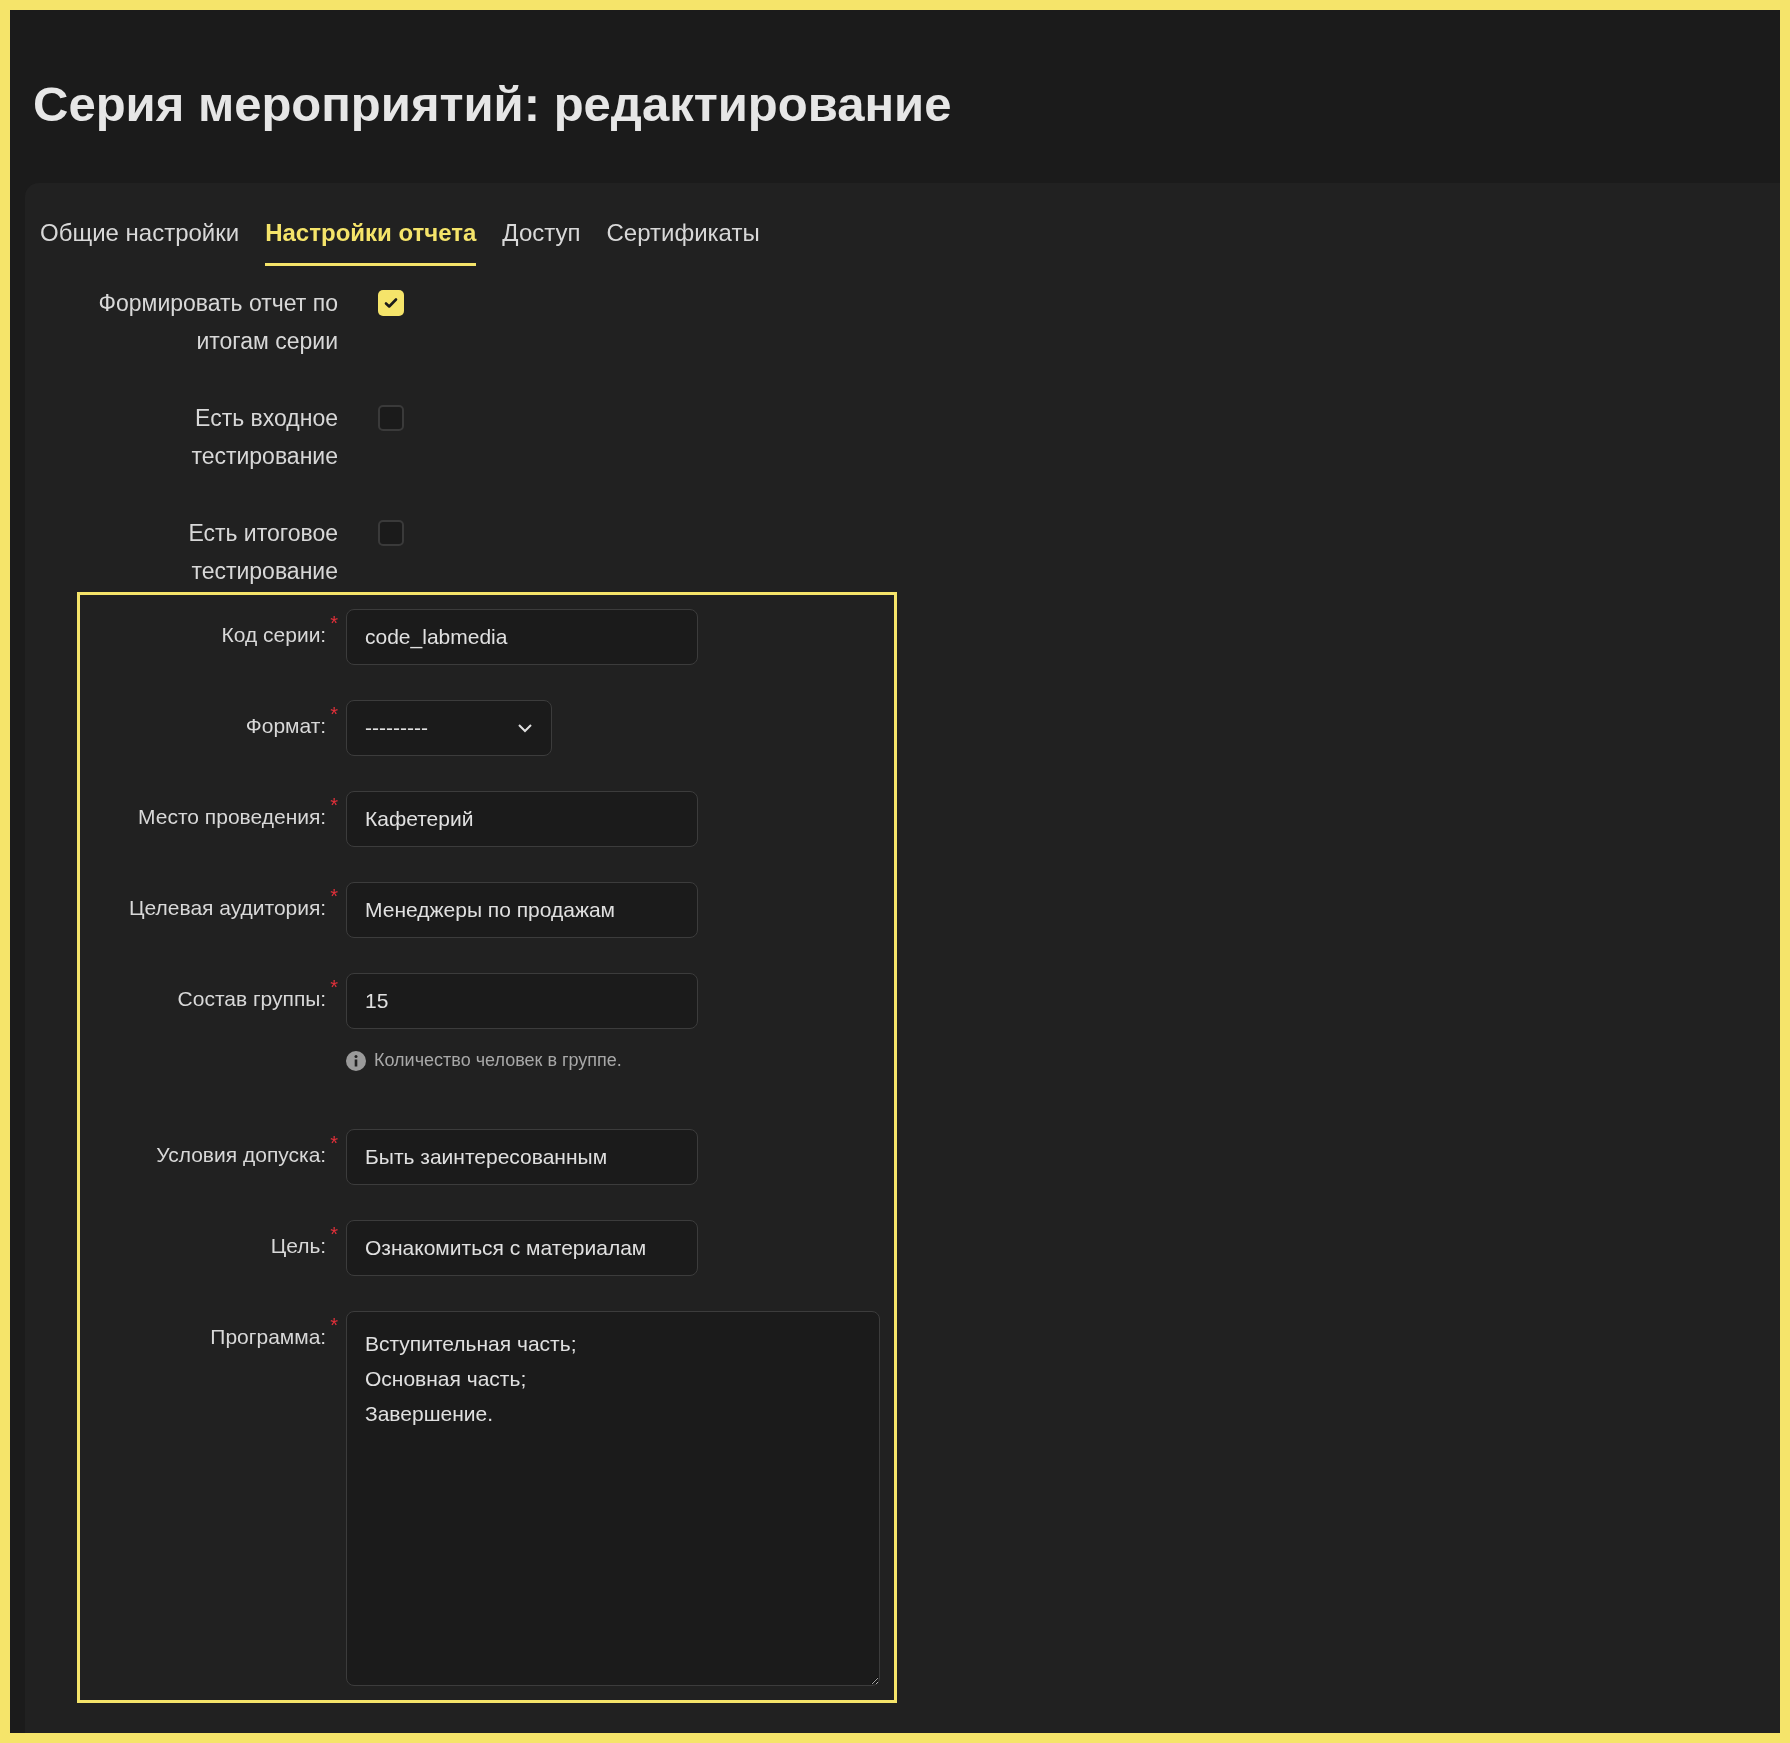 This screenshot has width=1790, height=1743. I want to click on input-field: 15, so click(522, 1001).